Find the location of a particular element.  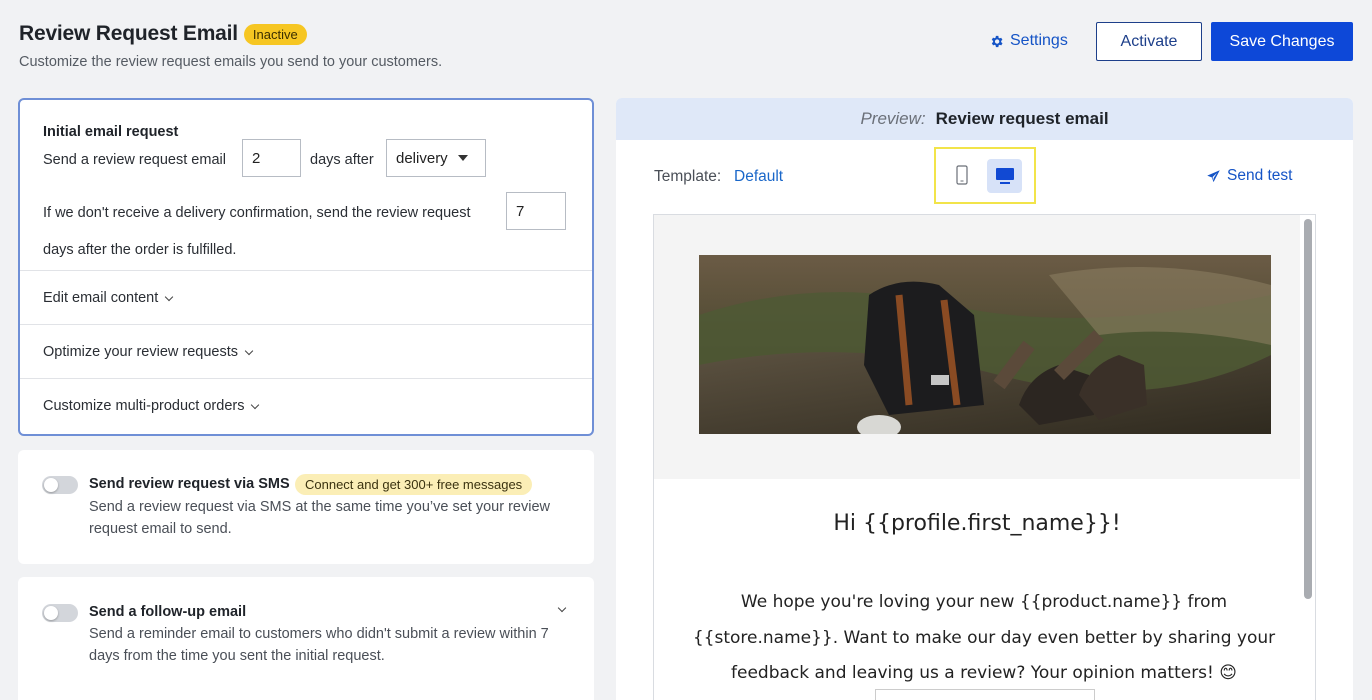

accordion-label: Edit email content is located at coordinates (101, 298).